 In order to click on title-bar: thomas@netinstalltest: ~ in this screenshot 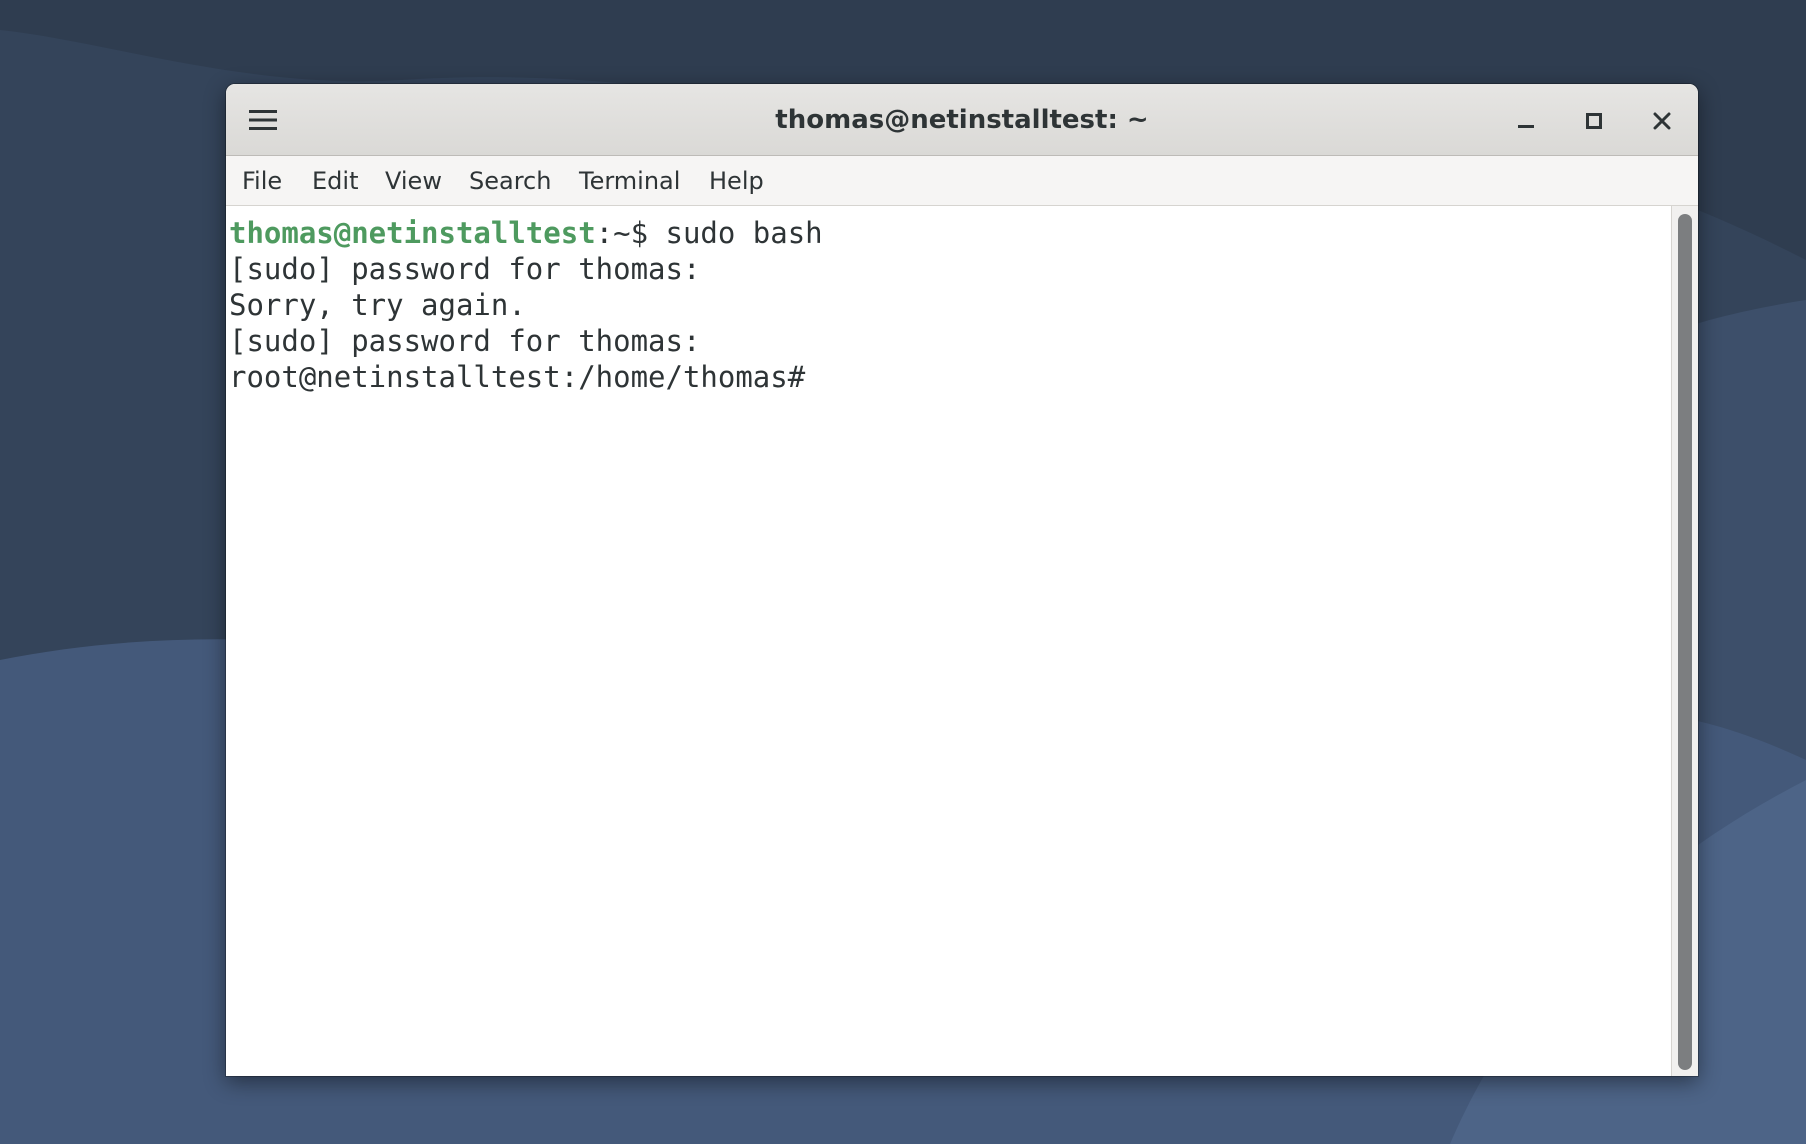, I will do `click(962, 120)`.